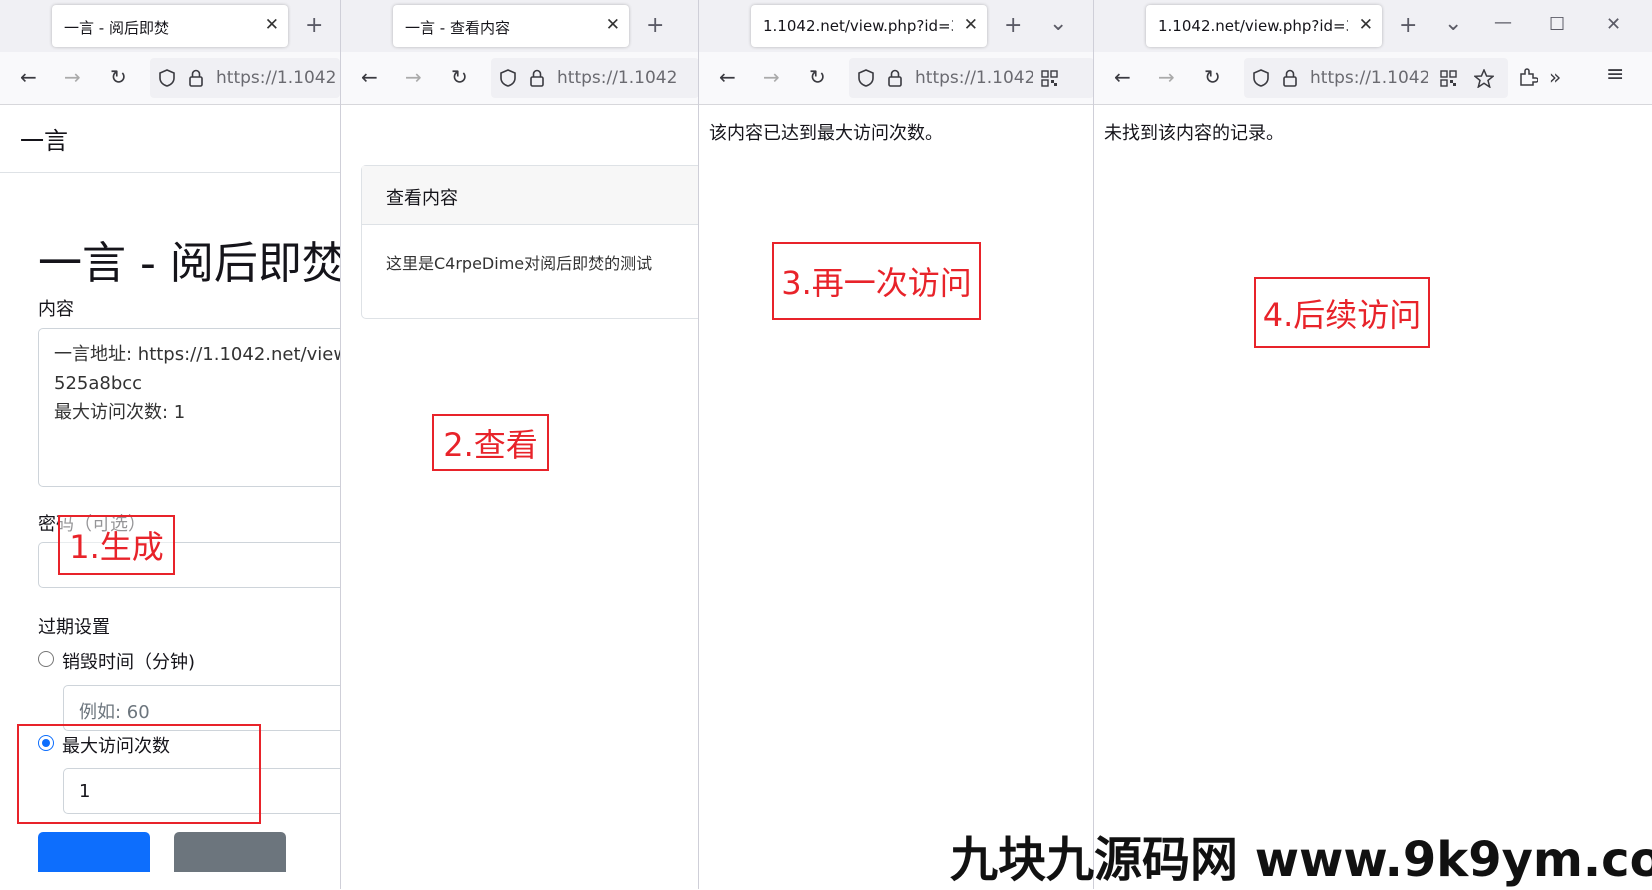 The width and height of the screenshot is (1652, 890). Describe the element at coordinates (56, 309) in the screenshot. I see `content-label: 内容` at that location.